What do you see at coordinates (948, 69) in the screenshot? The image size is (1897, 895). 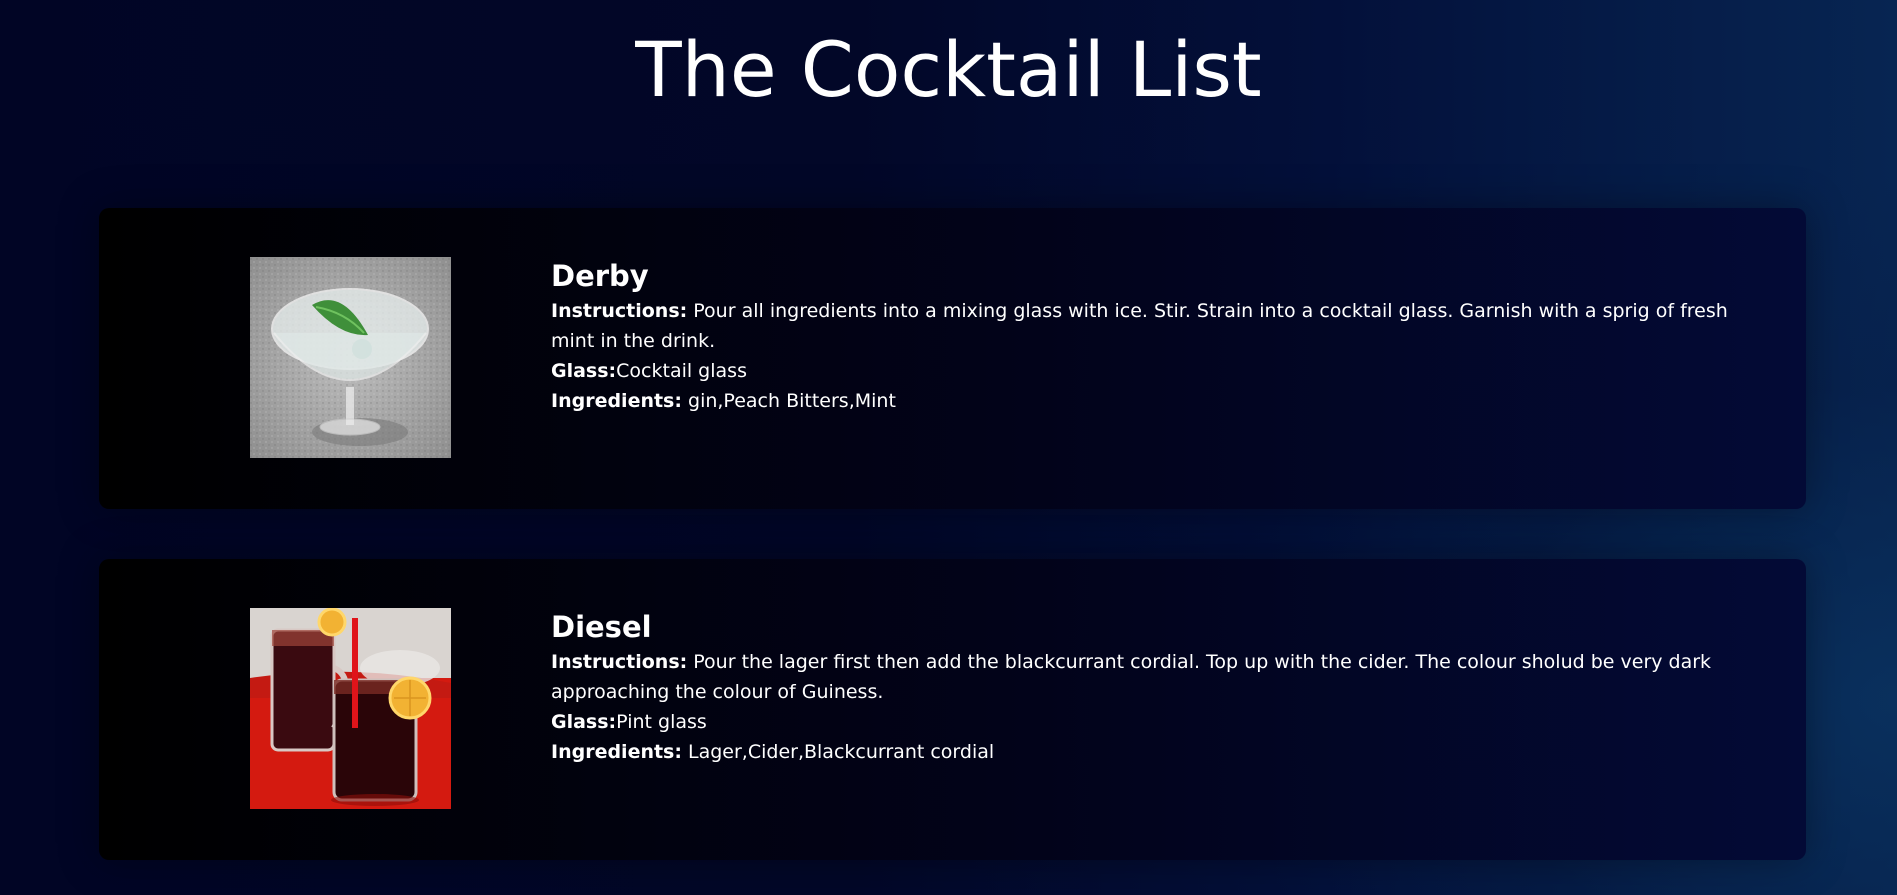 I see `page-title: The Cocktail List` at bounding box center [948, 69].